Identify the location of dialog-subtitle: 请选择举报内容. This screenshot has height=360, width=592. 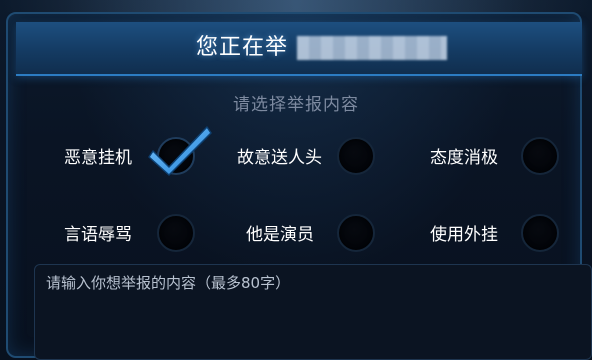
(296, 105).